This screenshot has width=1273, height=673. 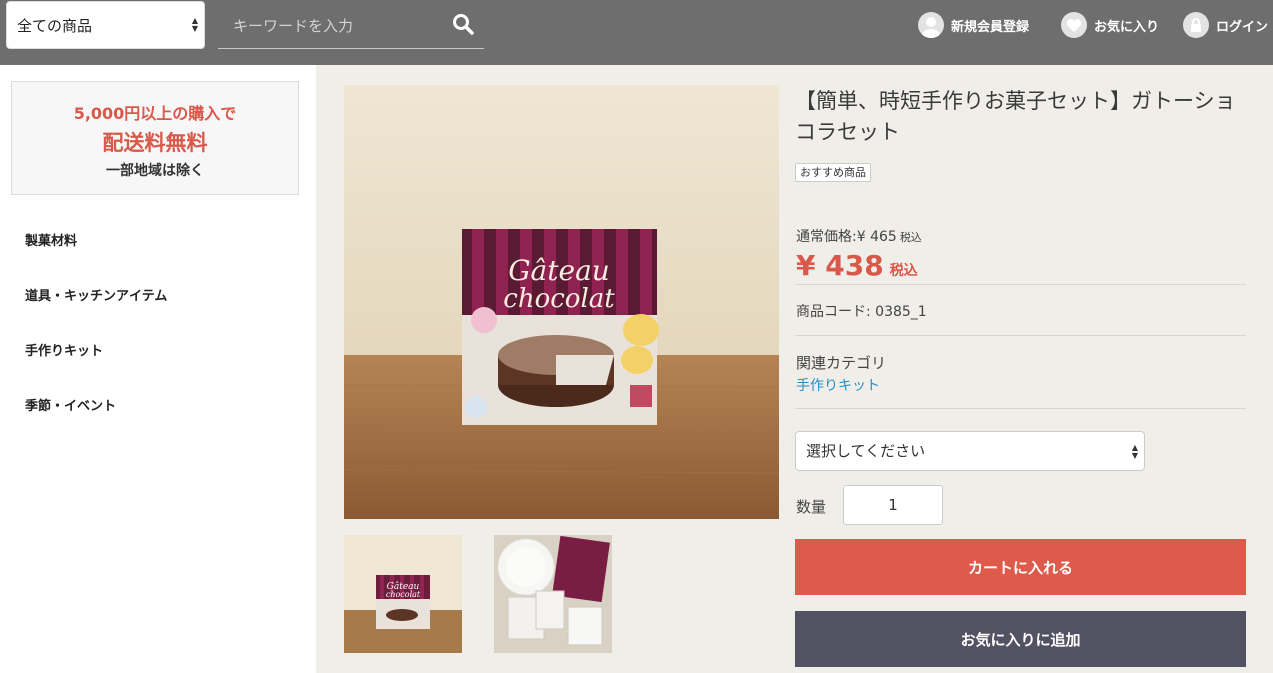 I want to click on free-shipping-banner: 5,000円以上の購入で 配送料無料 一部地域は除く, so click(x=155, y=138).